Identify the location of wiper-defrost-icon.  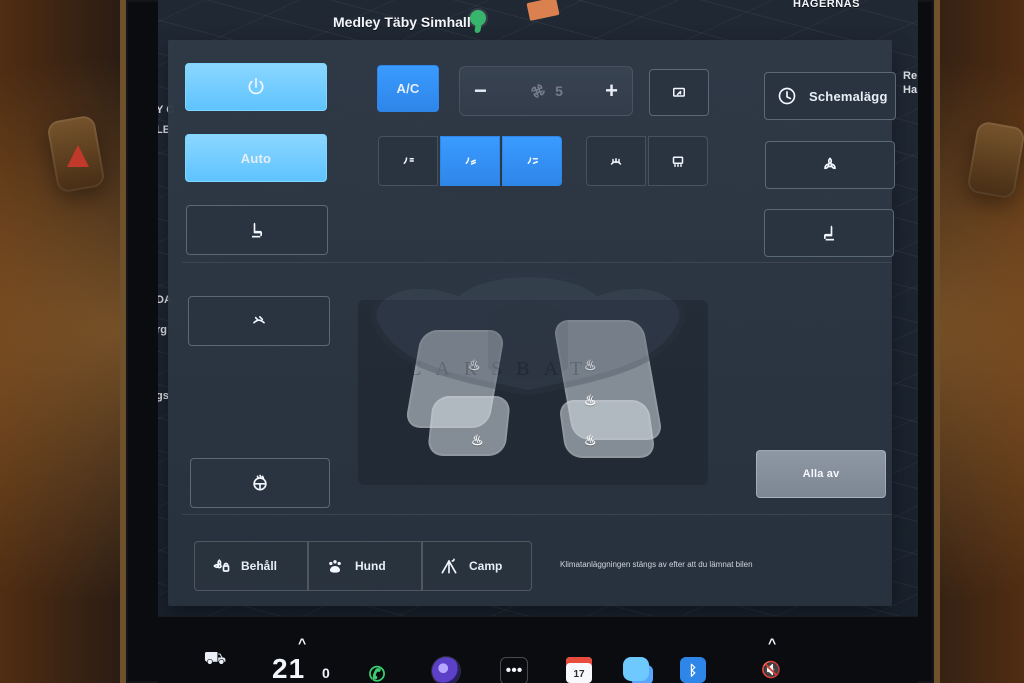
(259, 320).